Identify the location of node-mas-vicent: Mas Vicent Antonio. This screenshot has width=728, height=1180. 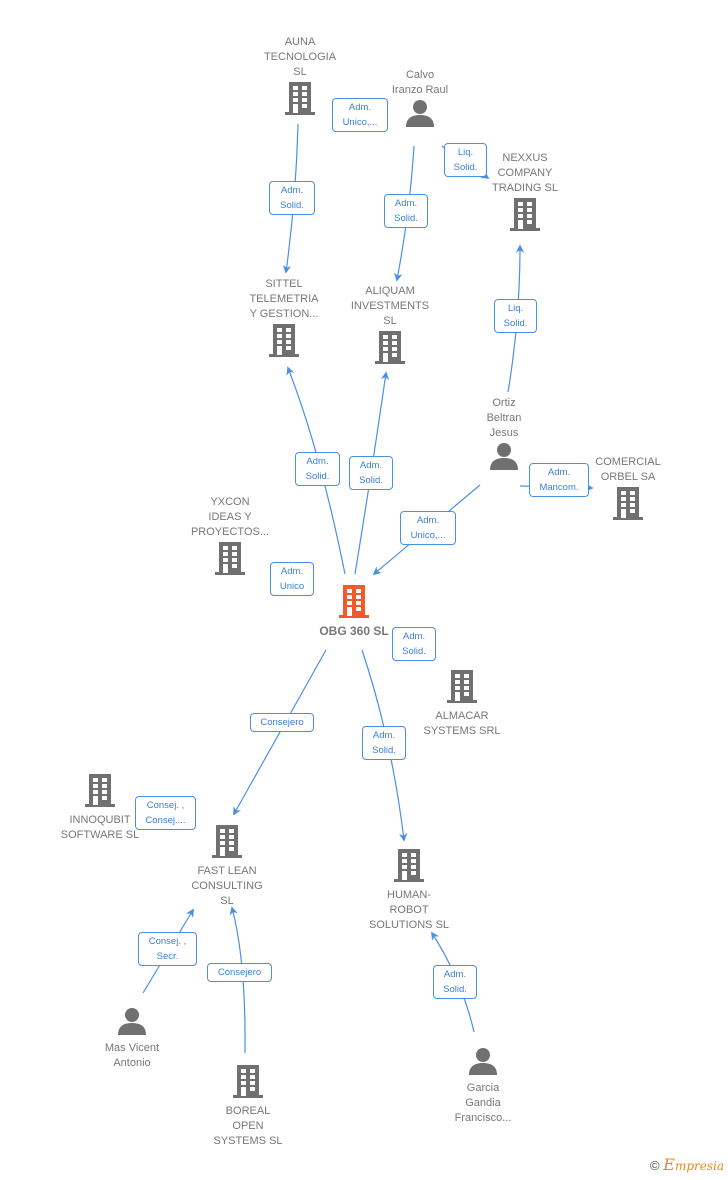
(132, 1038).